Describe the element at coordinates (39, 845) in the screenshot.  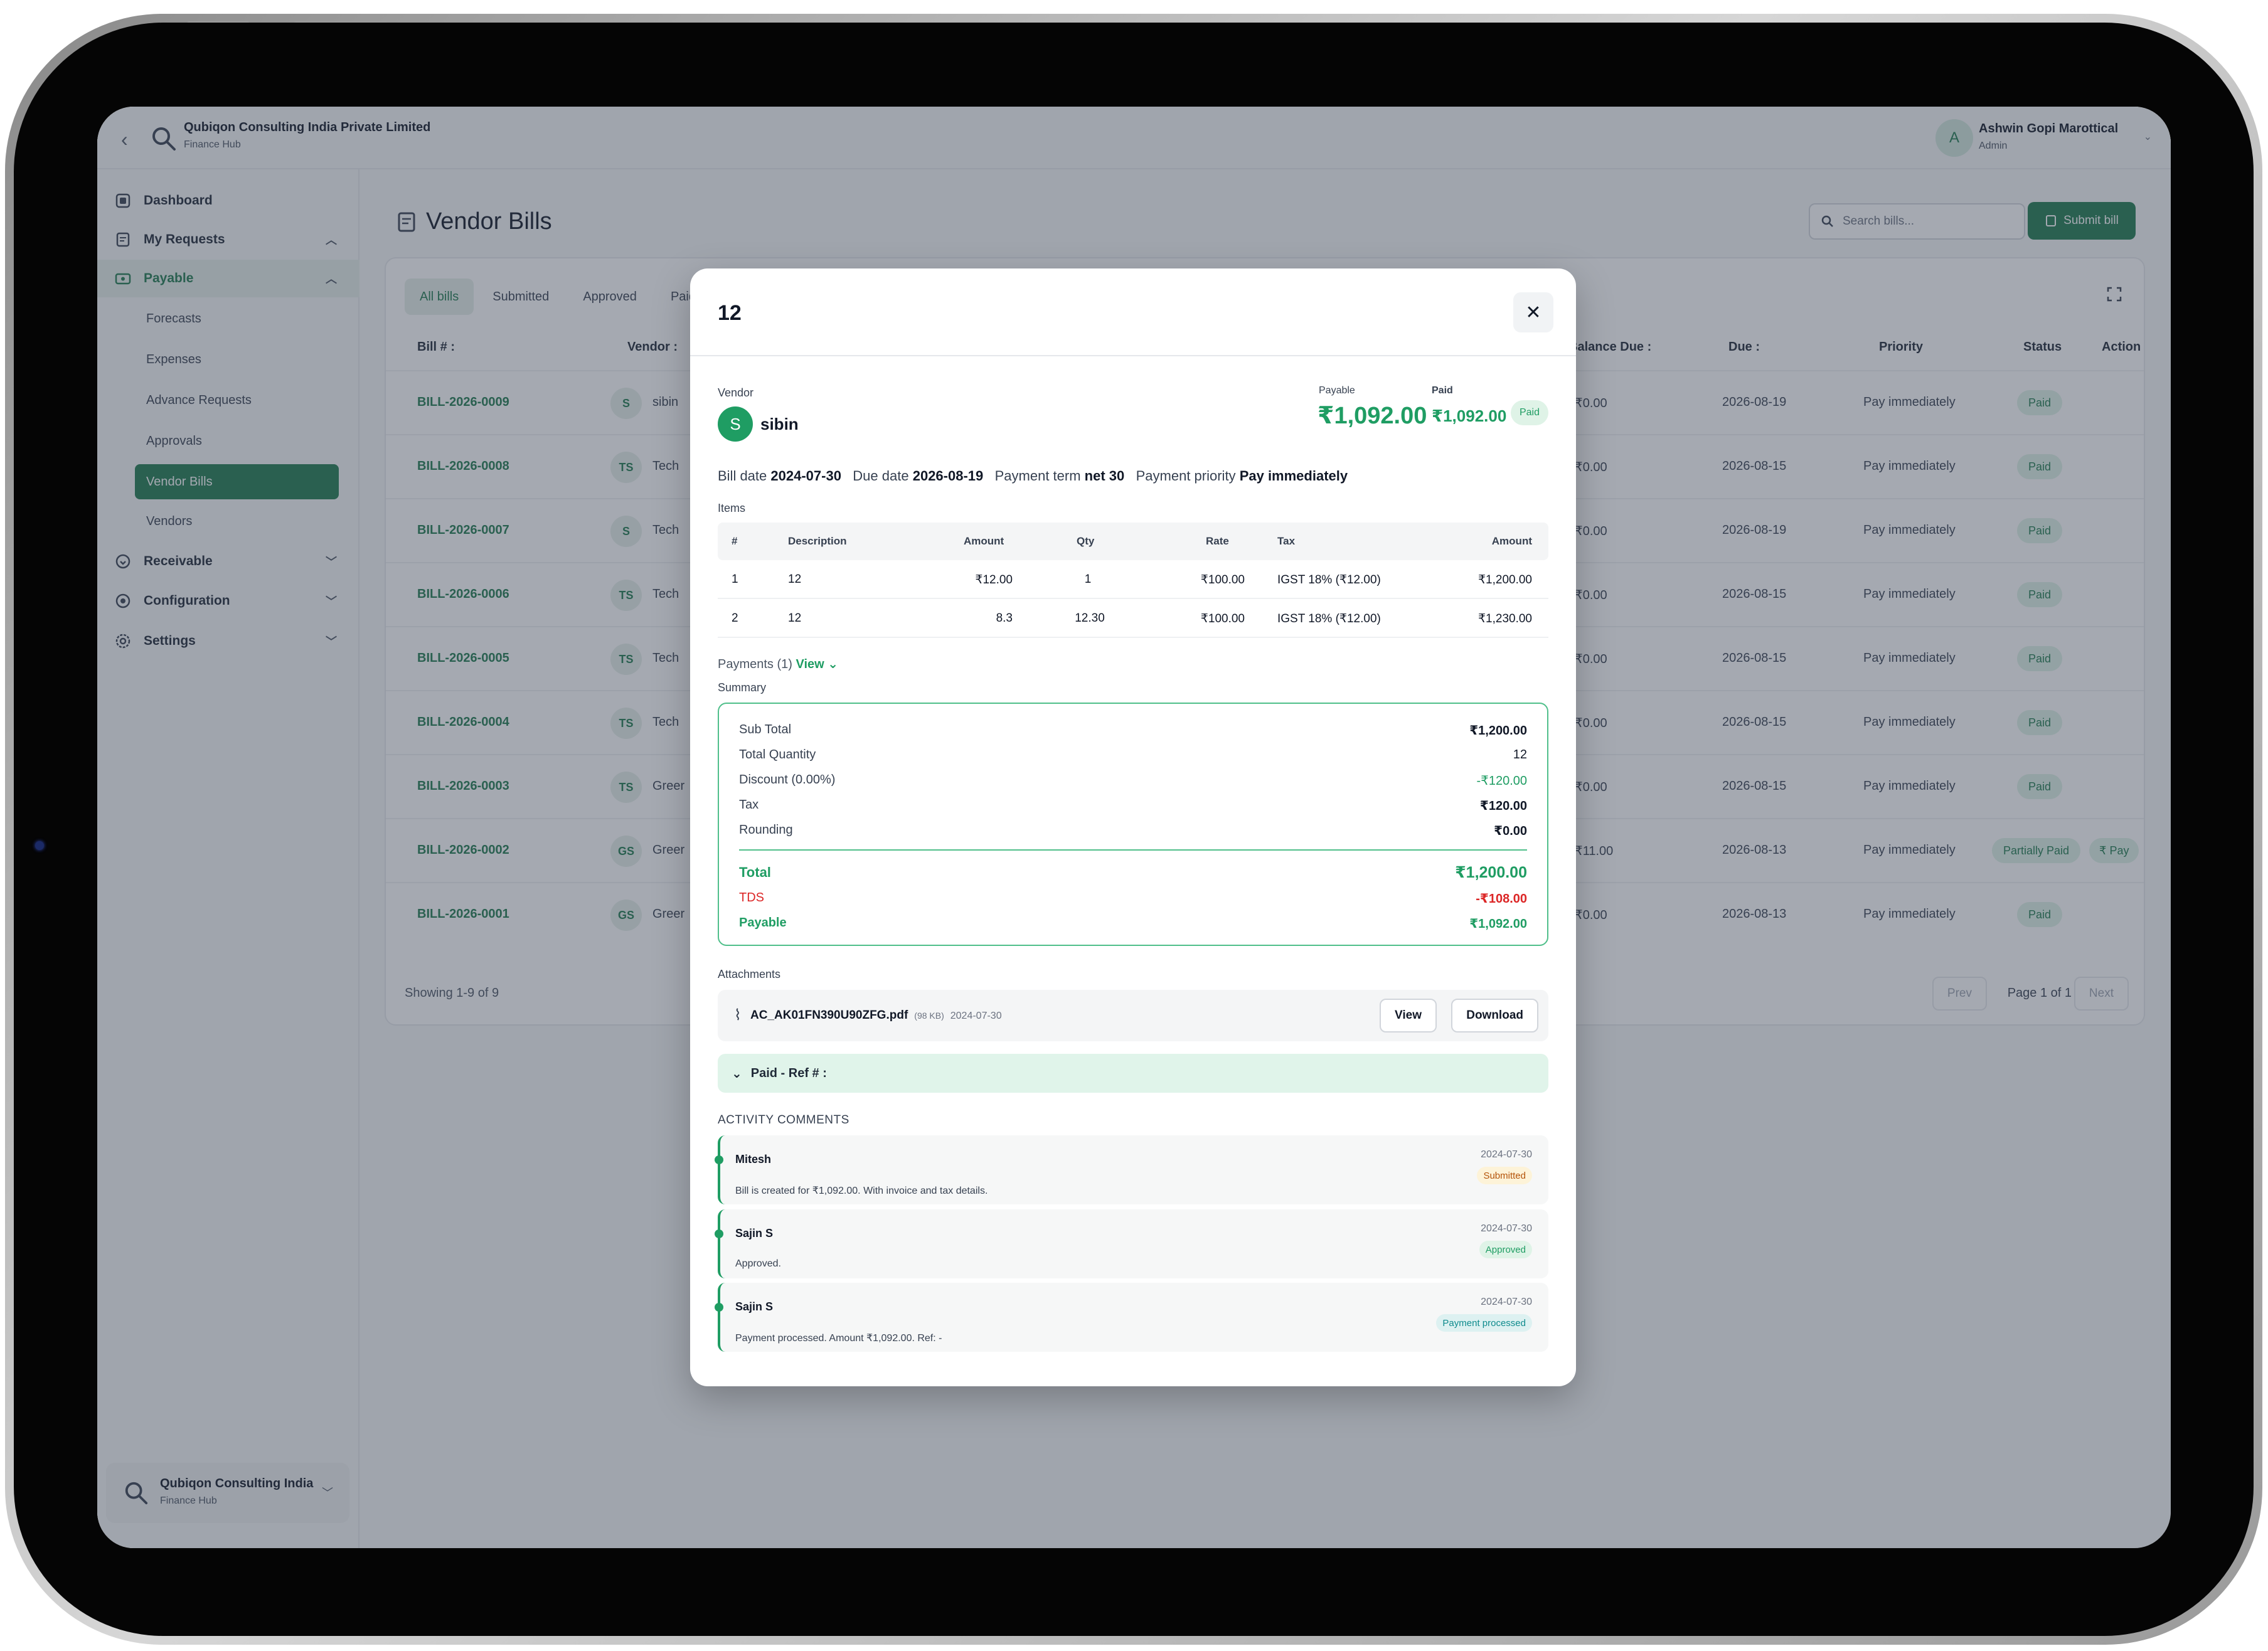
I see `camera` at that location.